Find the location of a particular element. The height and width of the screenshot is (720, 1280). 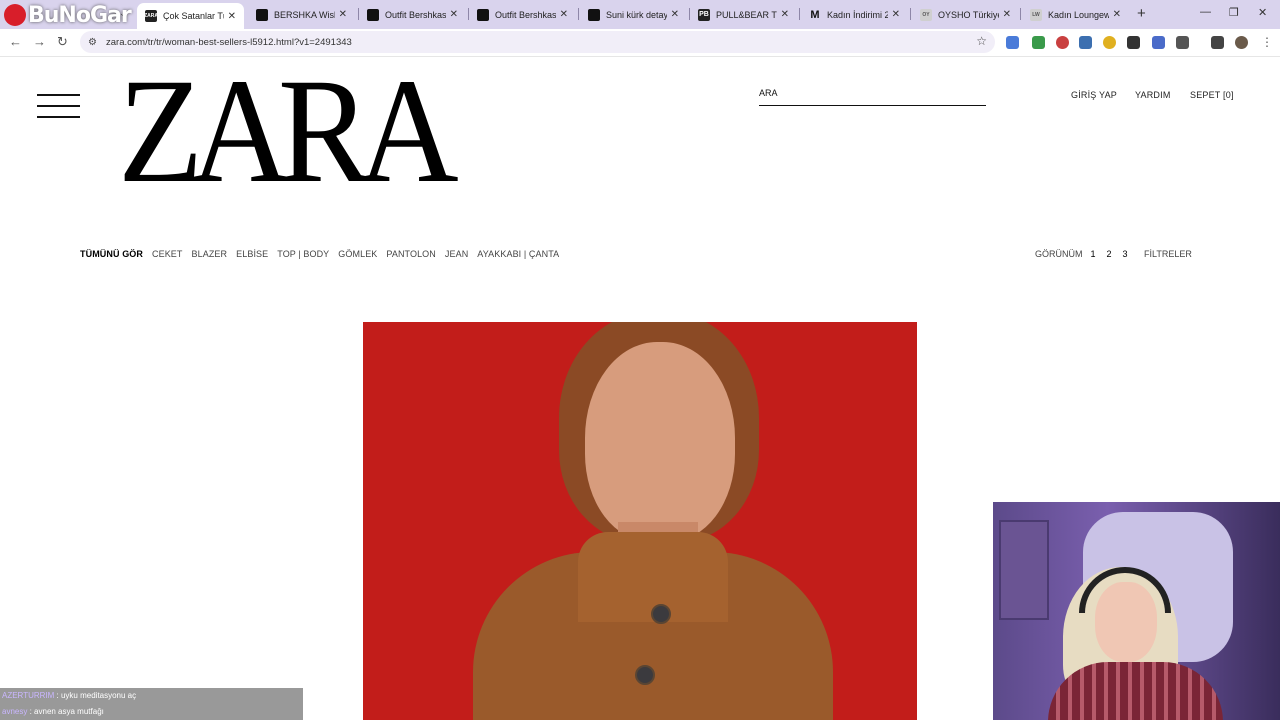

tab-outfit-2: Outfit Bershkasty ✕ is located at coordinates (522, 14).